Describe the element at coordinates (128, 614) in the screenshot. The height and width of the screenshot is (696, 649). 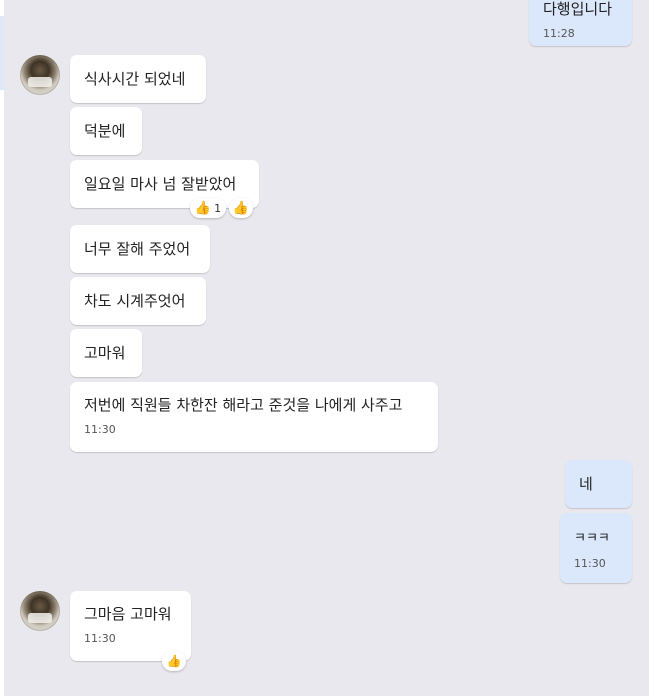
I see `message-text: 그마음 고마워` at that location.